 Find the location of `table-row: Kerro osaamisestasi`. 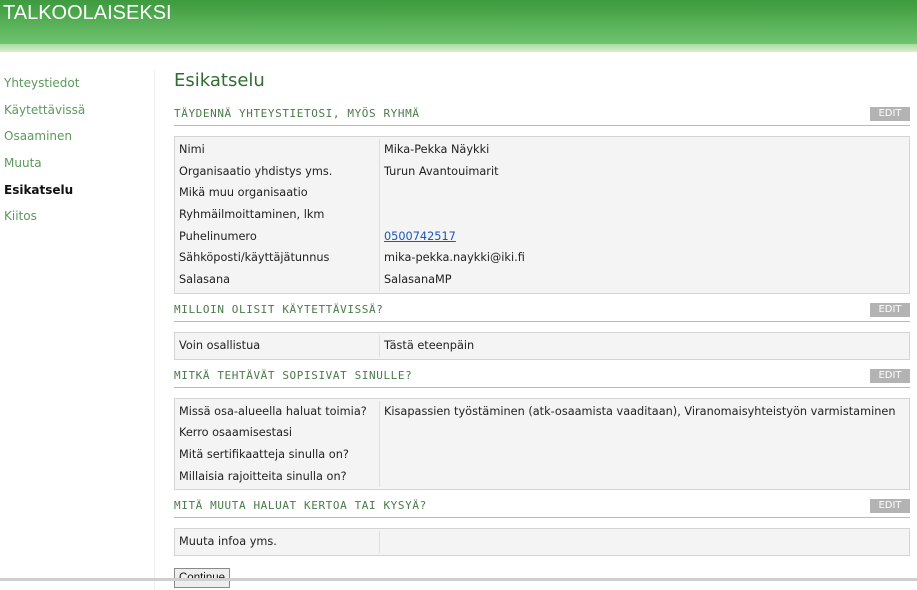

table-row: Kerro osaamisestasi is located at coordinates (542, 433).